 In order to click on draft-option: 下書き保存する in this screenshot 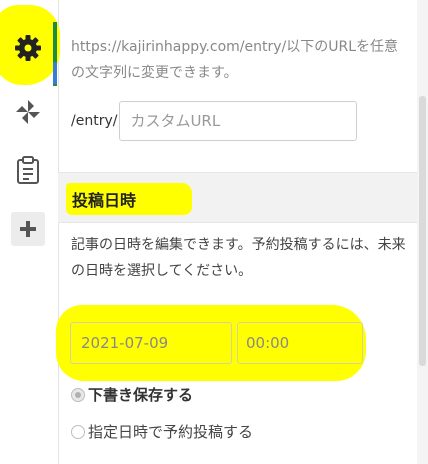, I will do `click(132, 394)`.